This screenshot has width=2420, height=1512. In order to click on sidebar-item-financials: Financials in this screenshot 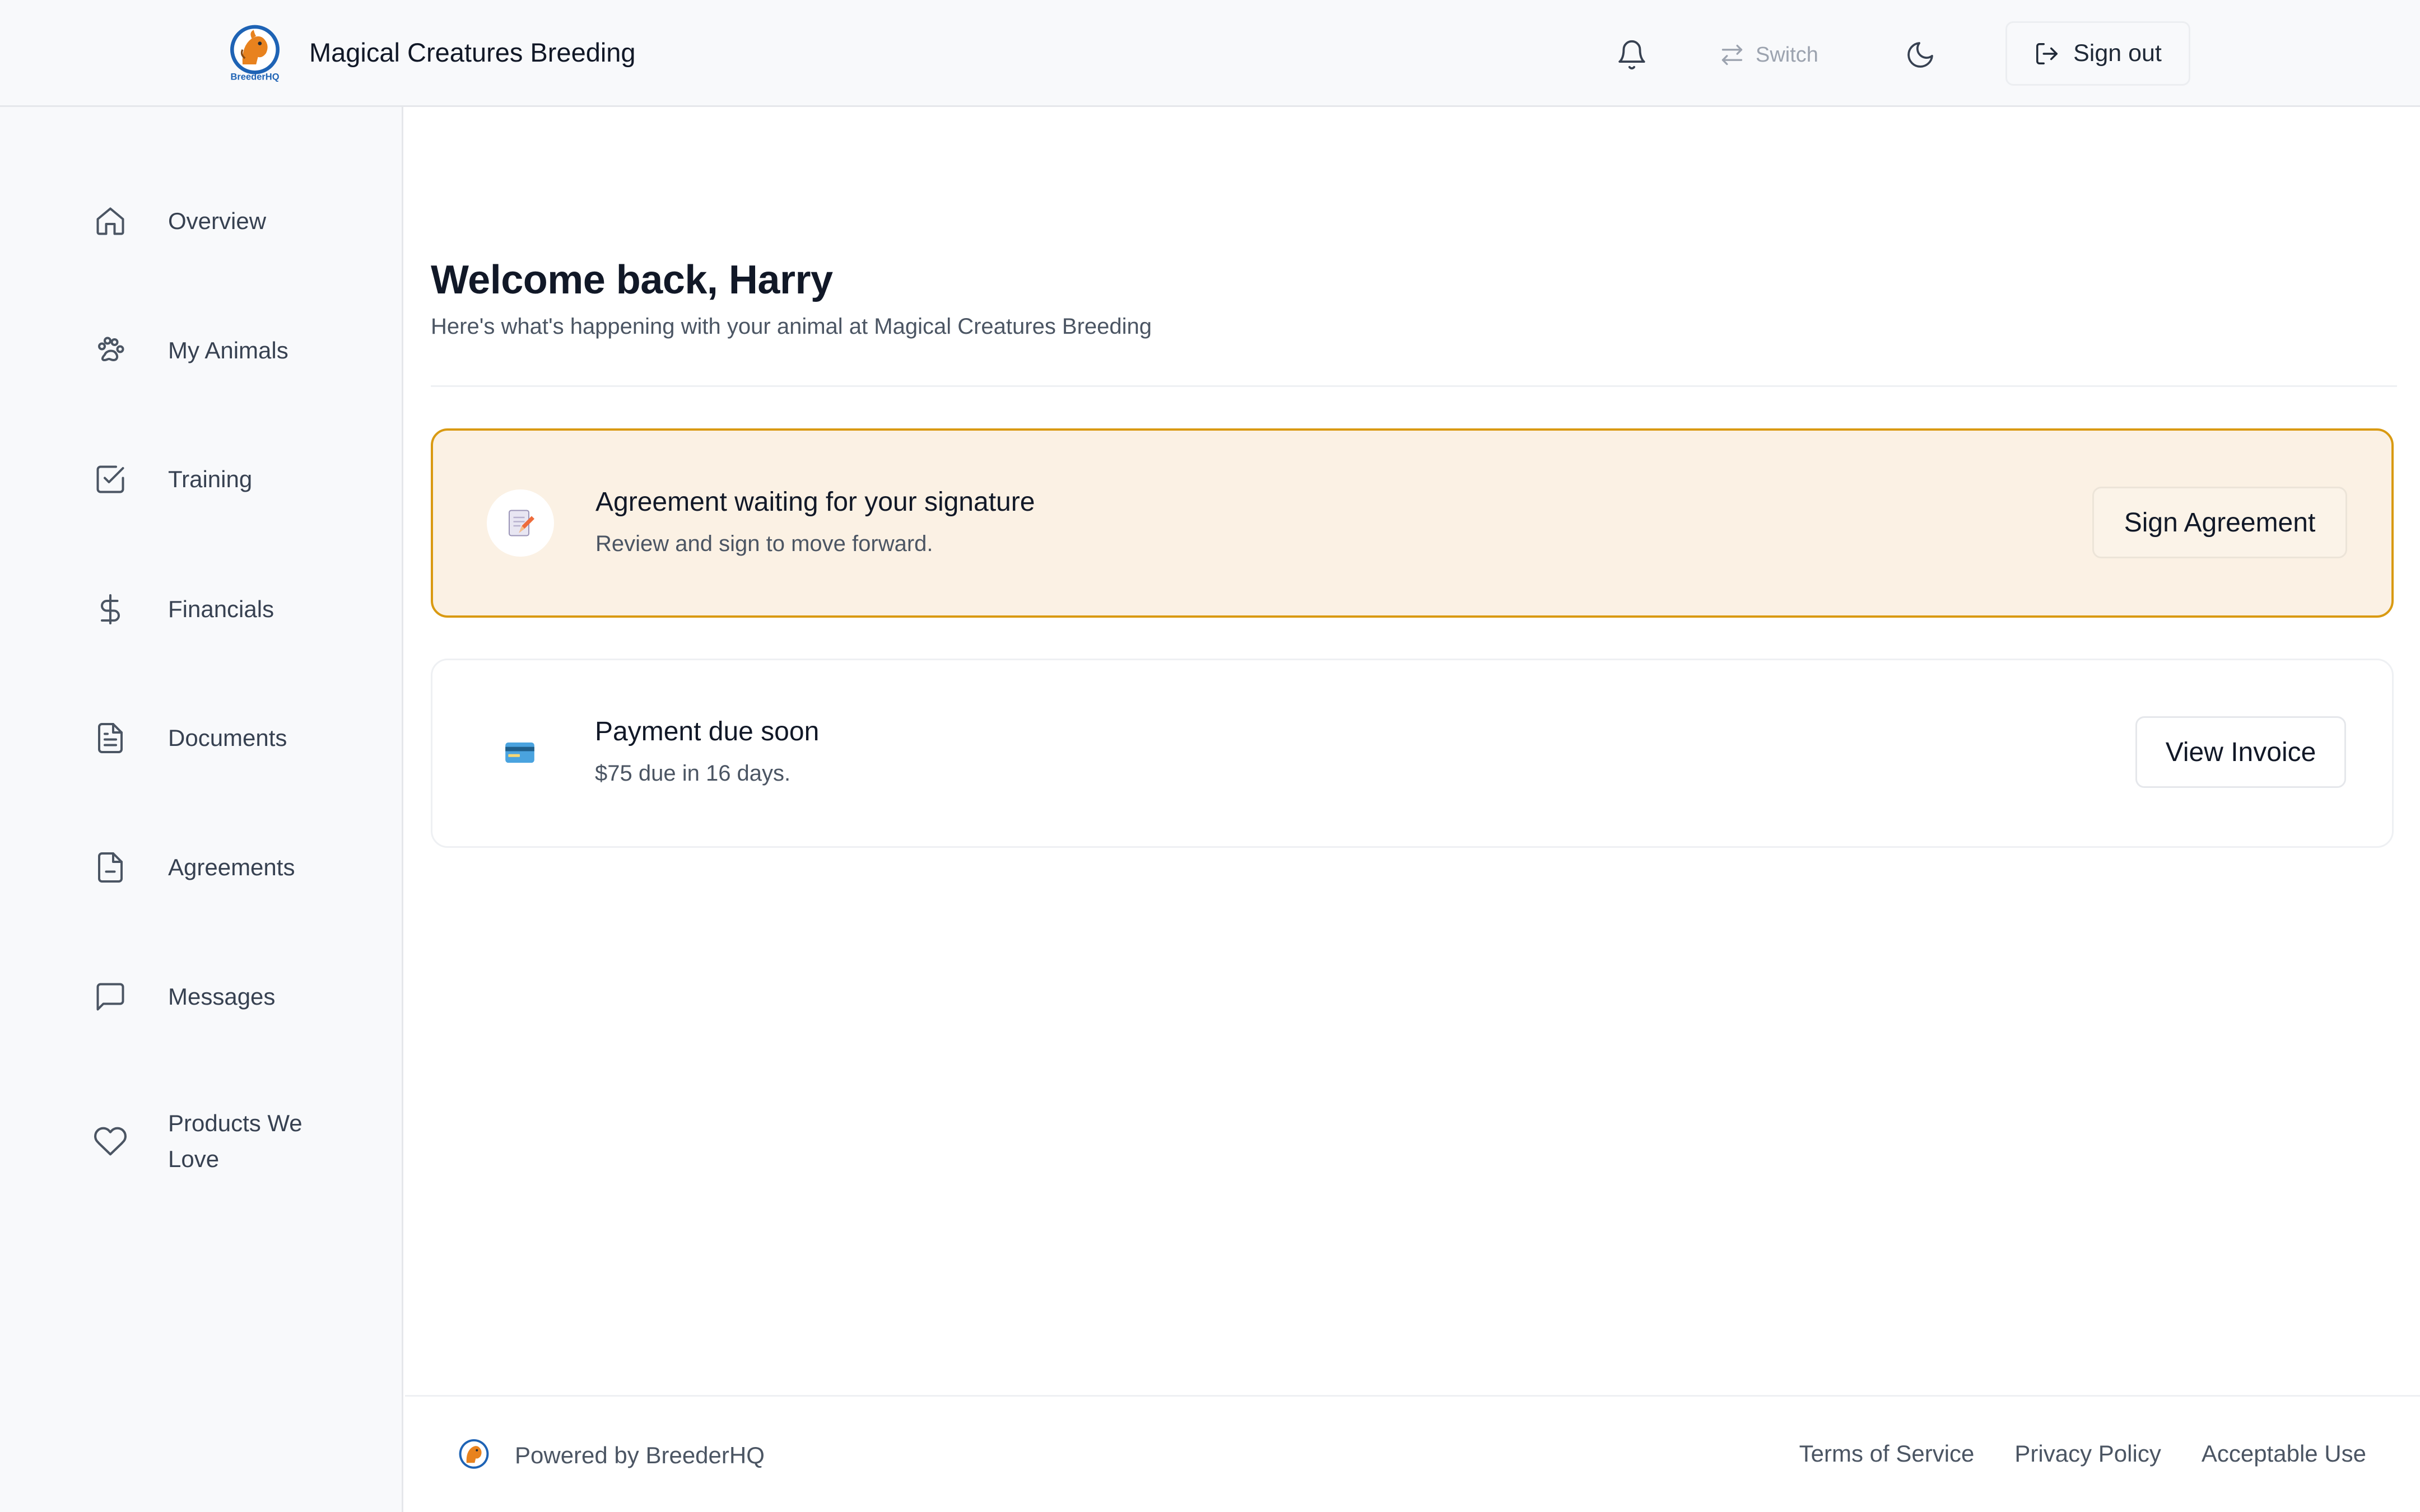, I will do `click(241, 609)`.